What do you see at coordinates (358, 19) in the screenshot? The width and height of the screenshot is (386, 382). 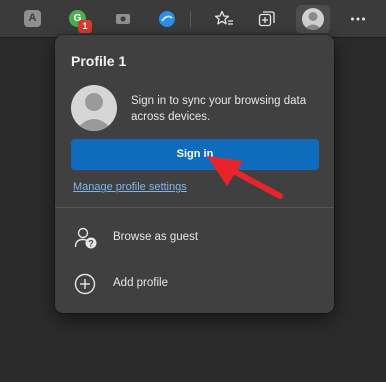 I see `more-menu-icon` at bounding box center [358, 19].